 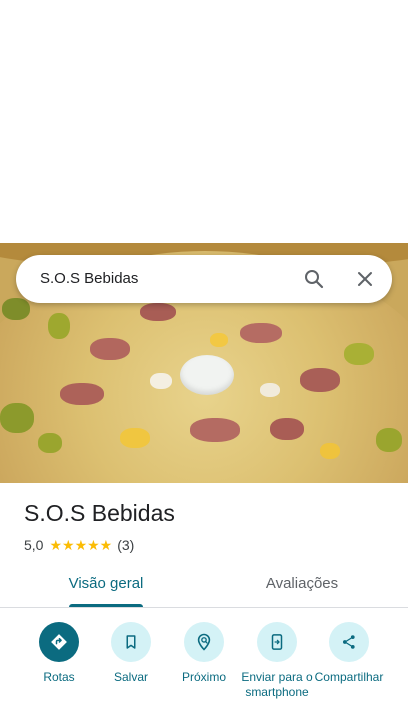 I want to click on rating-row: 5,0 ★★★★★ (3), so click(x=79, y=545).